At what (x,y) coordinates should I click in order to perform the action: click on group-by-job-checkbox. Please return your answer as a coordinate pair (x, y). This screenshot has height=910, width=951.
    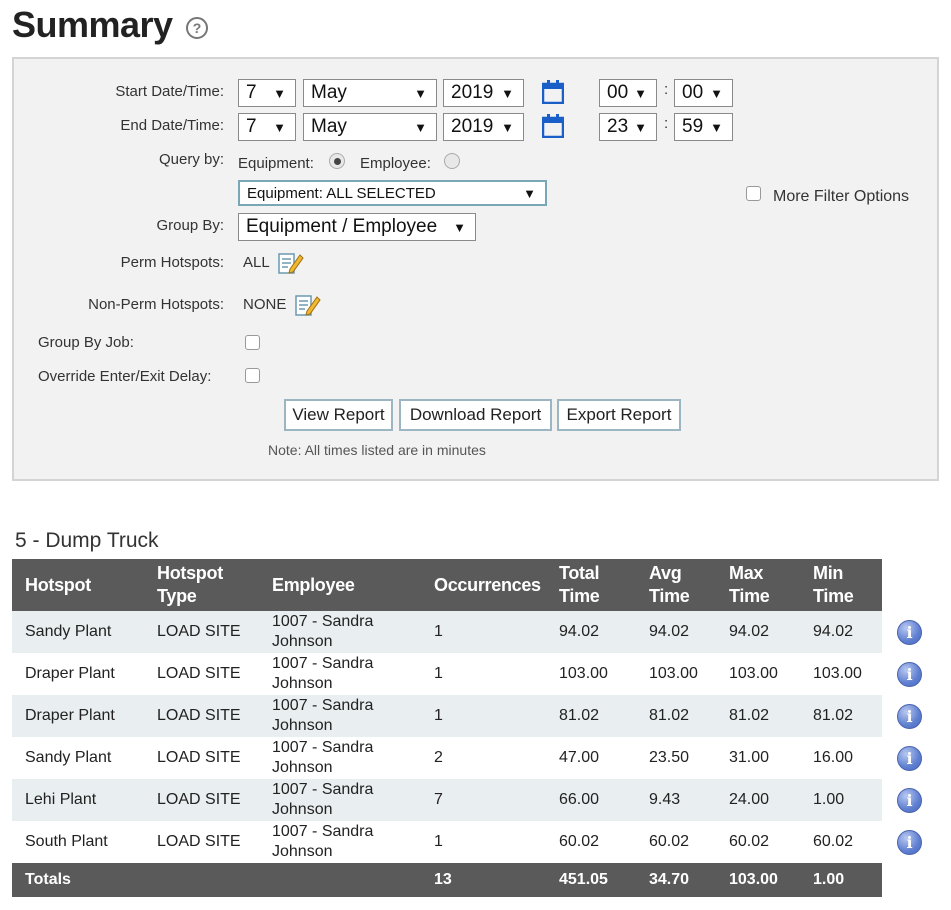
    Looking at the image, I should click on (252, 342).